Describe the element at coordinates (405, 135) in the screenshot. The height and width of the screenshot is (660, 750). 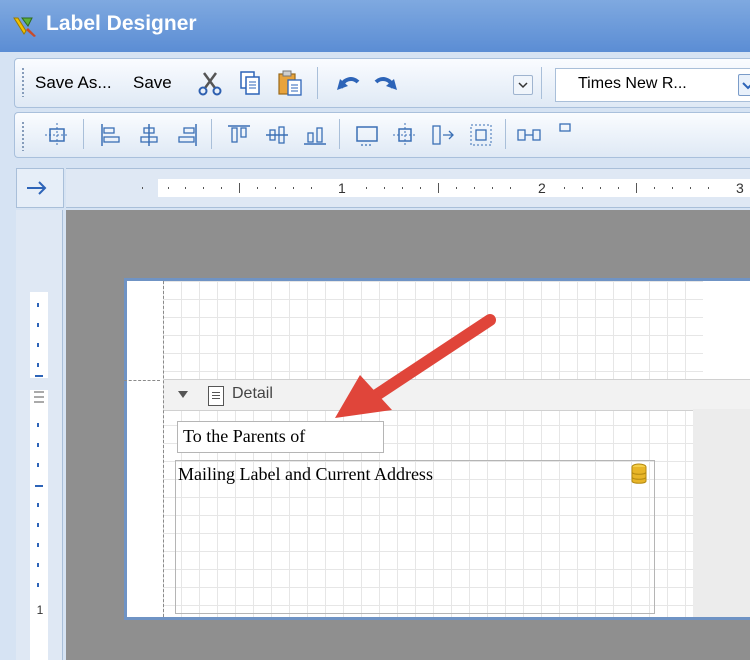
I see `center-horizontally-icon` at that location.